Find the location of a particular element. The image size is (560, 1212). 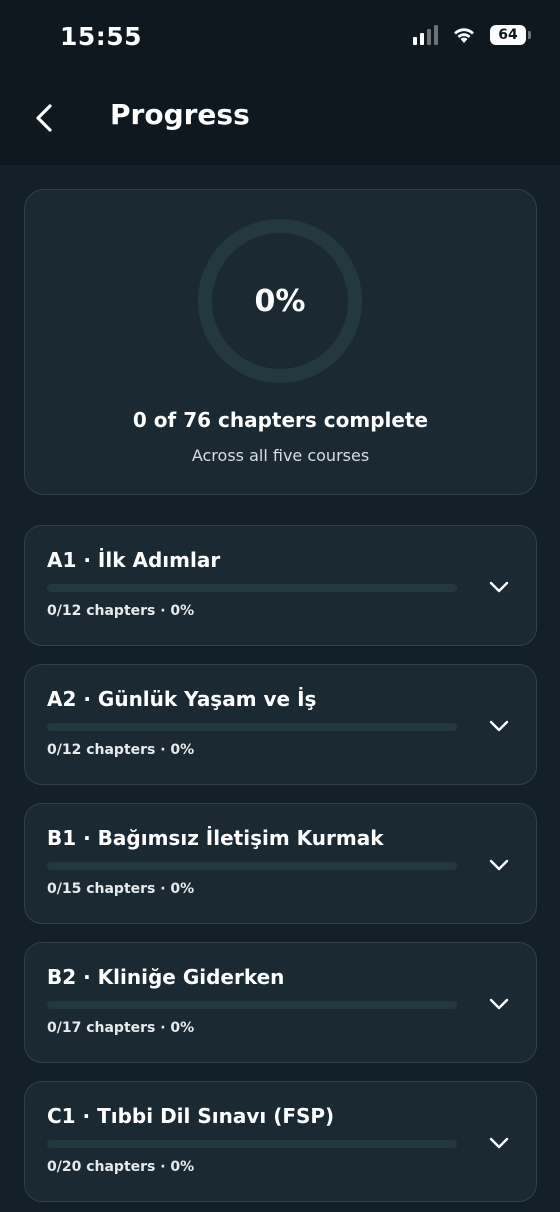

course-title: B2 · Kliniğe Giderken is located at coordinates (166, 977).